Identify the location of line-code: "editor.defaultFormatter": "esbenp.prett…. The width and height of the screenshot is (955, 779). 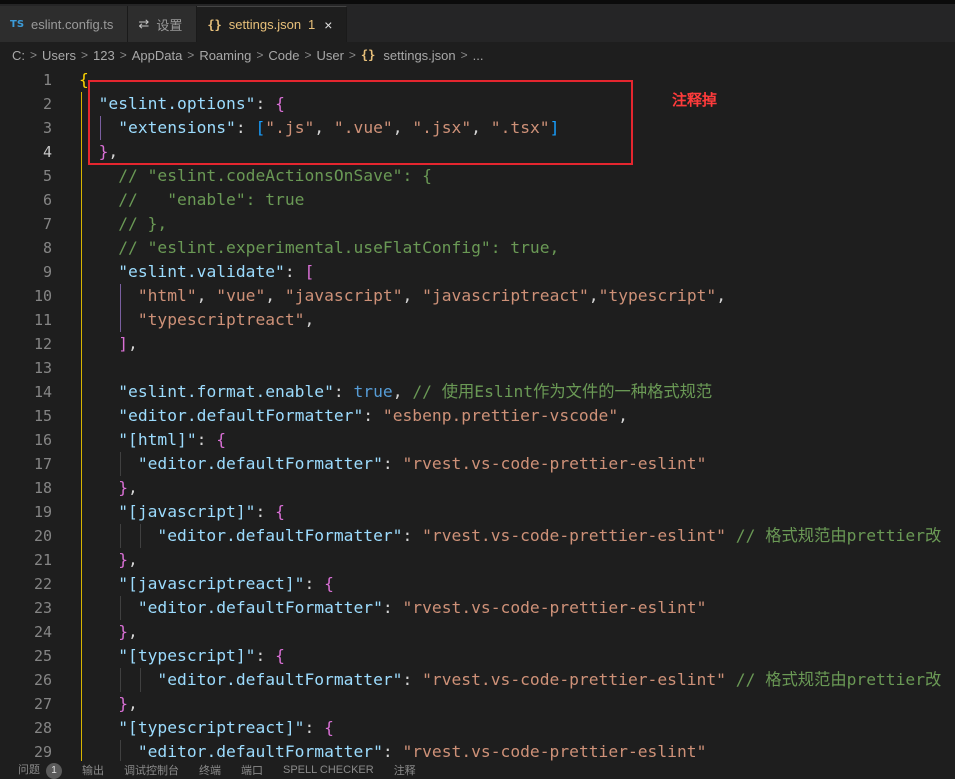
(353, 416).